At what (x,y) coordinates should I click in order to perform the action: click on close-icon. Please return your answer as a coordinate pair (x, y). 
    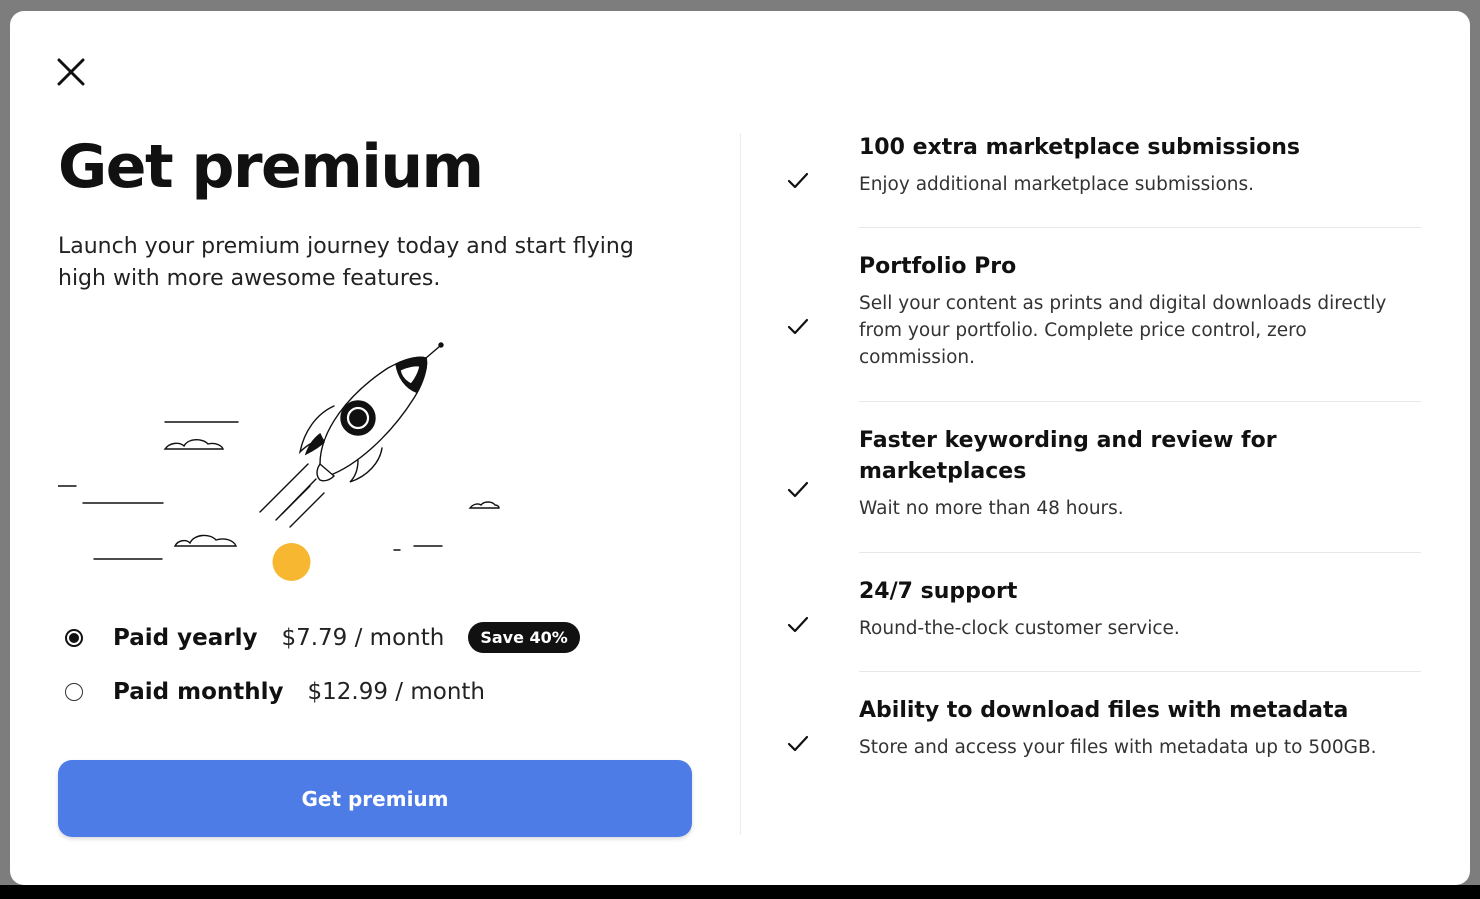
    Looking at the image, I should click on (71, 72).